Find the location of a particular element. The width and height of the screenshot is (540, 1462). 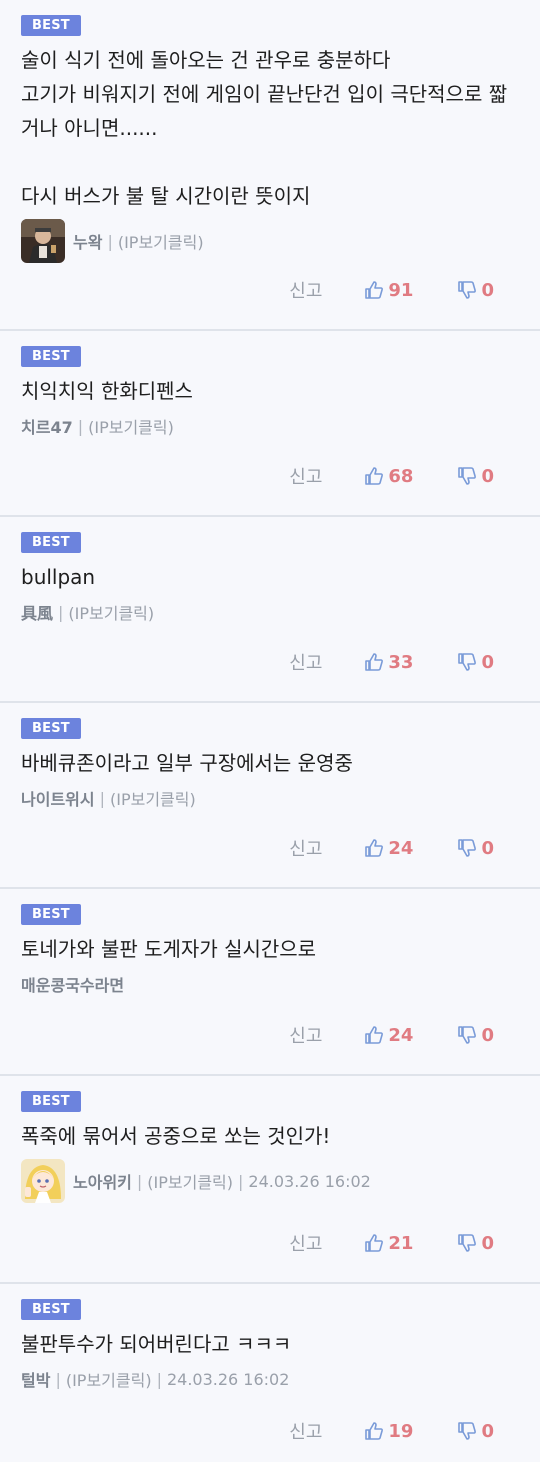

author-name: 누왁 is located at coordinates (87, 241).